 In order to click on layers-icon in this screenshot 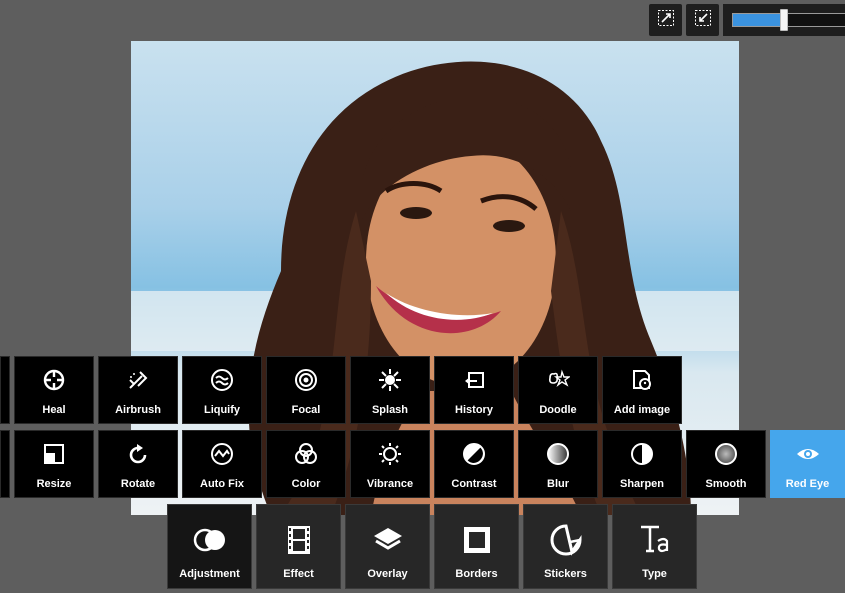, I will do `click(387, 540)`.